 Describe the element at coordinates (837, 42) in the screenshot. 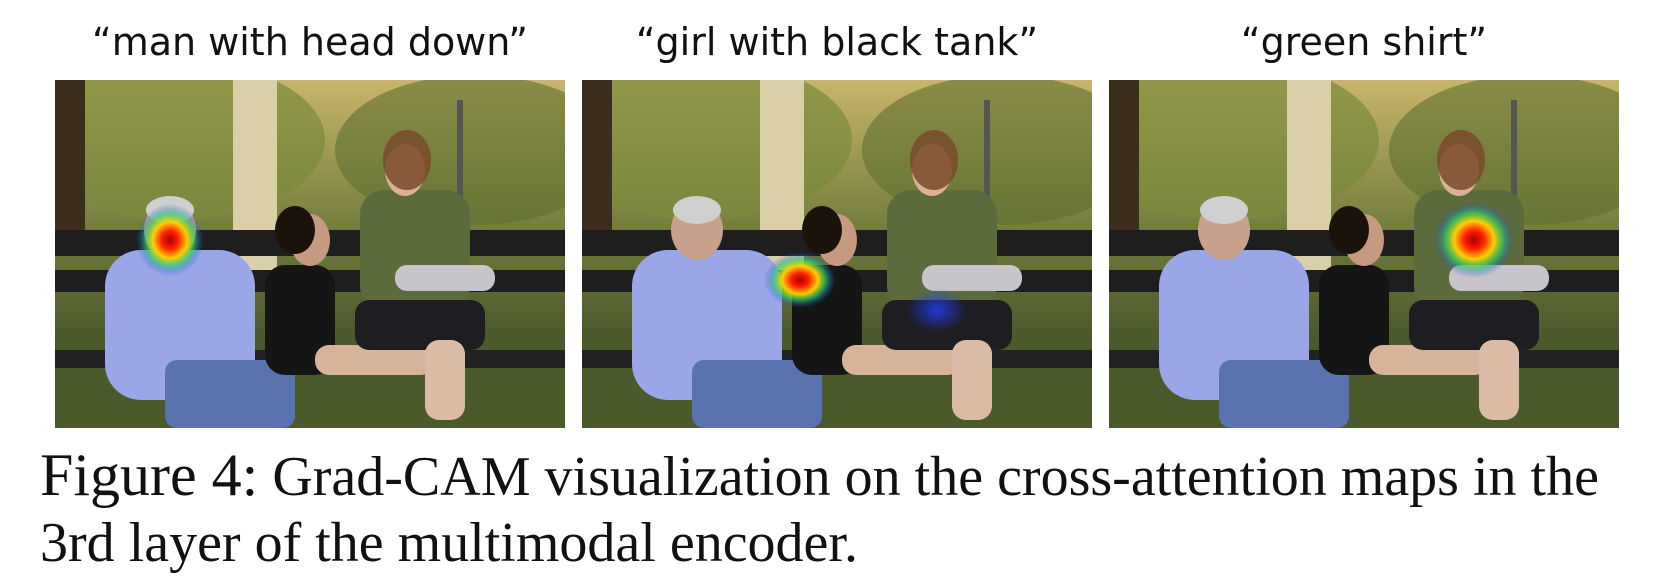

I see `panel-title-2: “girl with black tank”` at that location.